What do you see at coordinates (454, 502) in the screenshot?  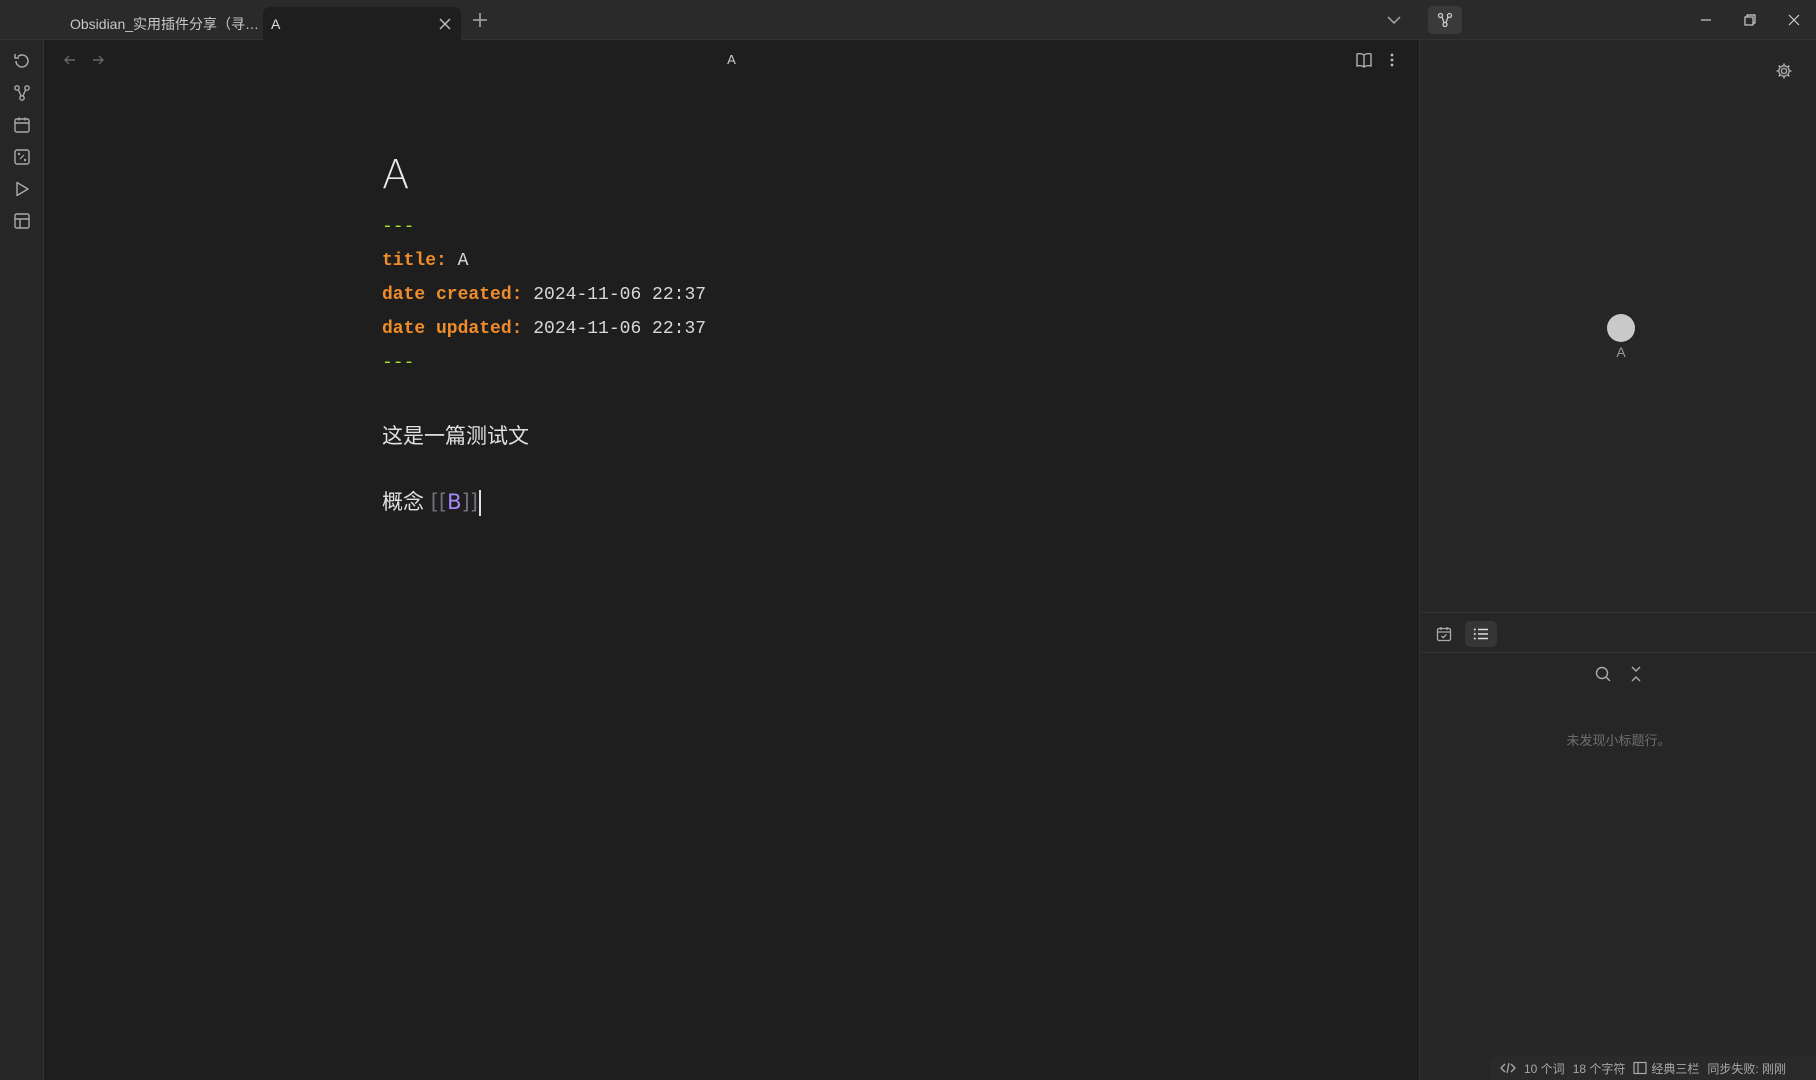 I see `internal-link-b: B` at bounding box center [454, 502].